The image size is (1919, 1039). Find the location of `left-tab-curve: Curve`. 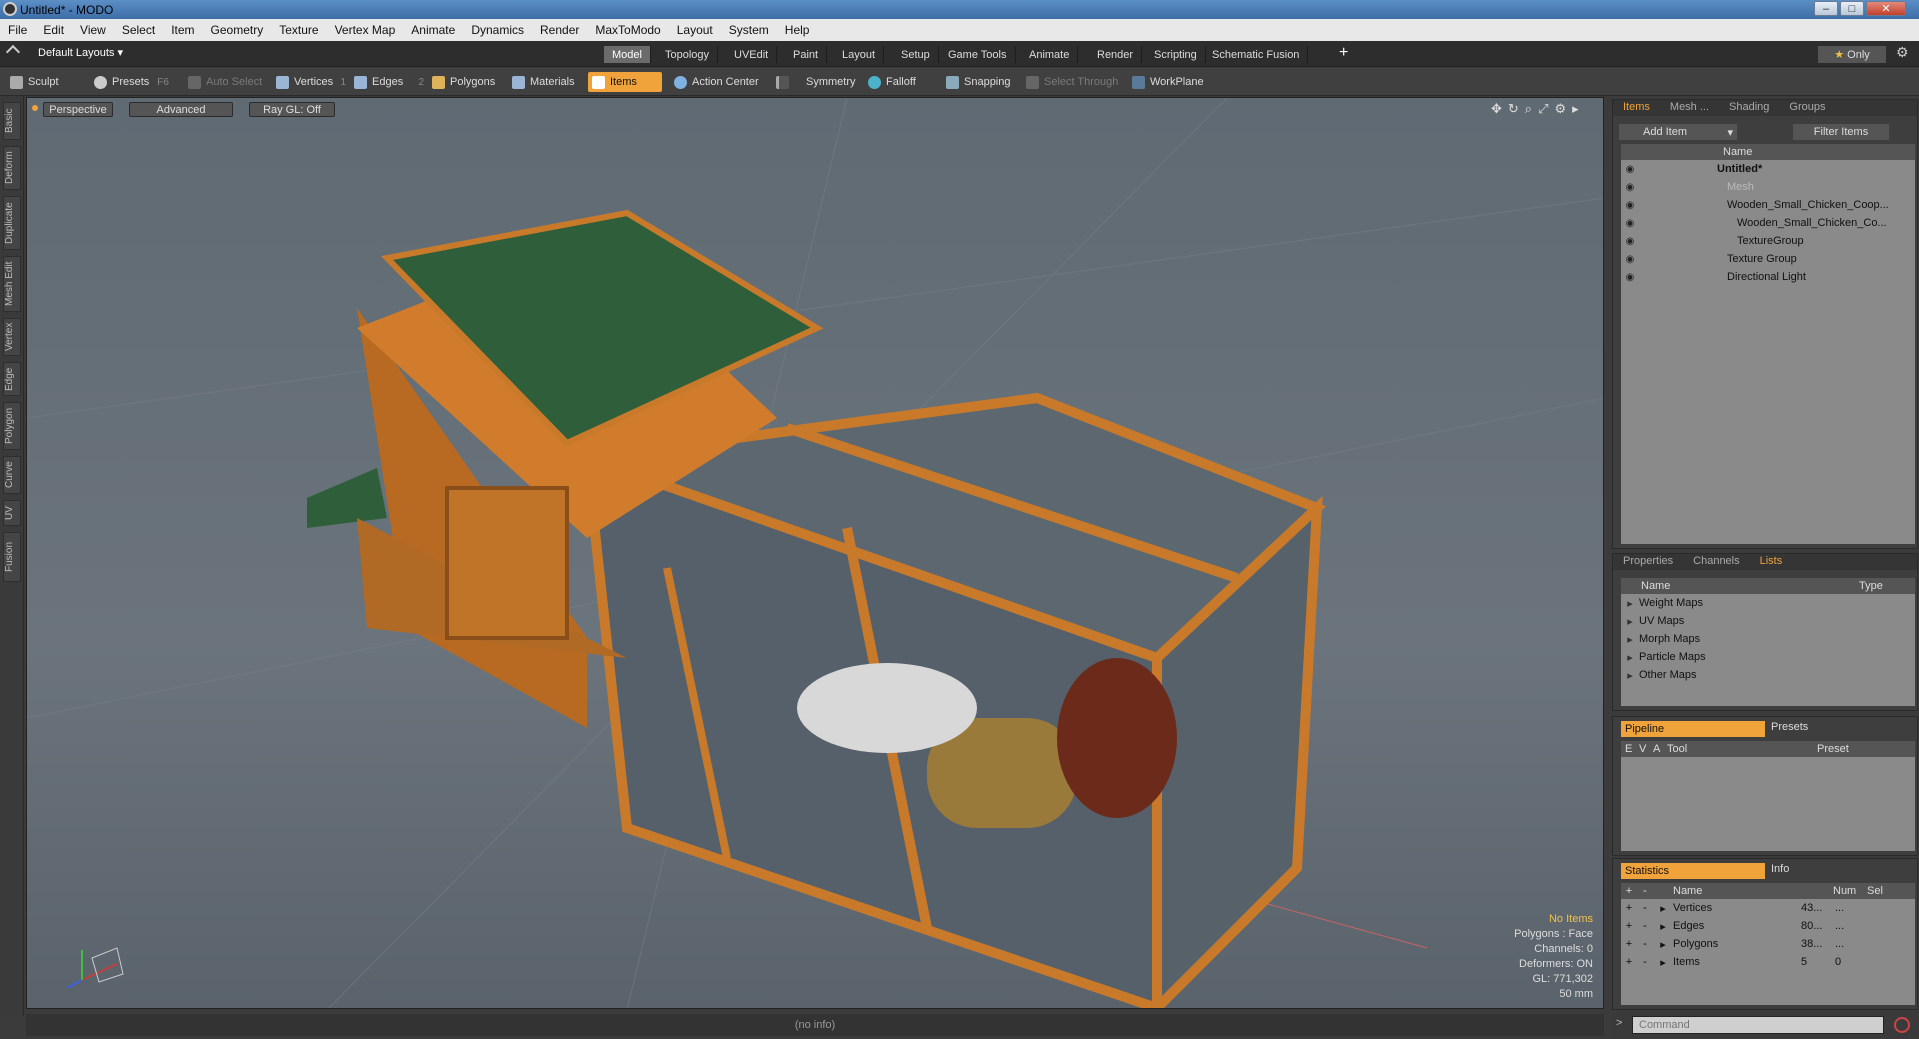

left-tab-curve: Curve is located at coordinates (12, 475).